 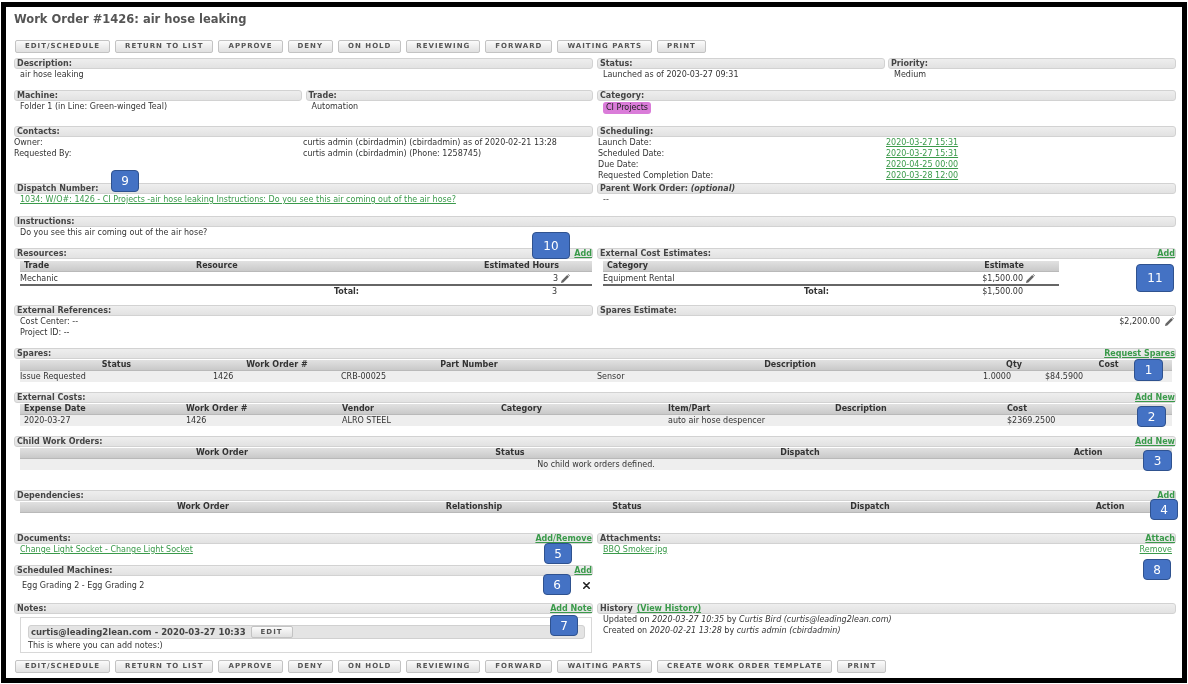 What do you see at coordinates (564, 625) in the screenshot?
I see `number-callout: 7` at bounding box center [564, 625].